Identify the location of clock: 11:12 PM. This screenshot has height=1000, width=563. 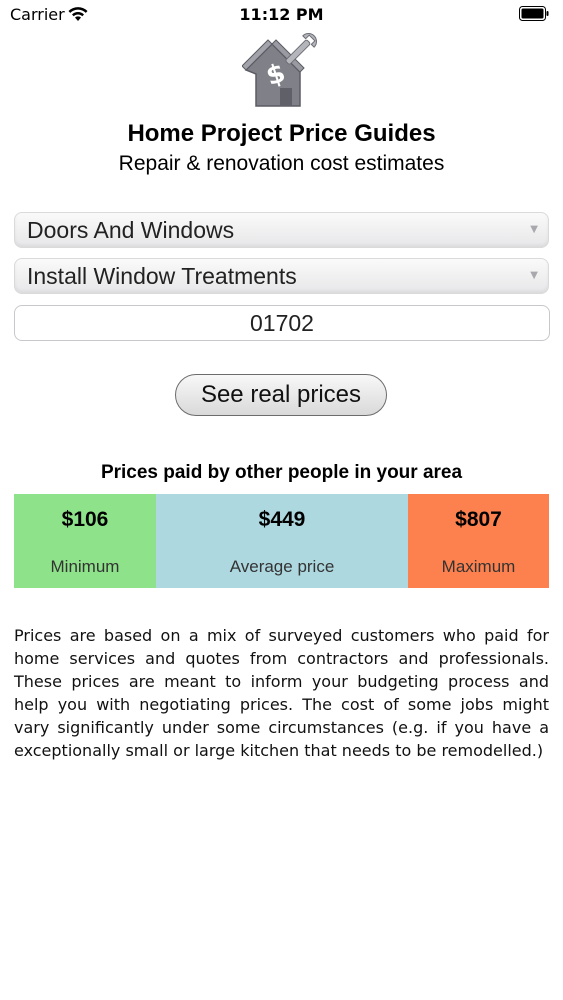
(281, 14).